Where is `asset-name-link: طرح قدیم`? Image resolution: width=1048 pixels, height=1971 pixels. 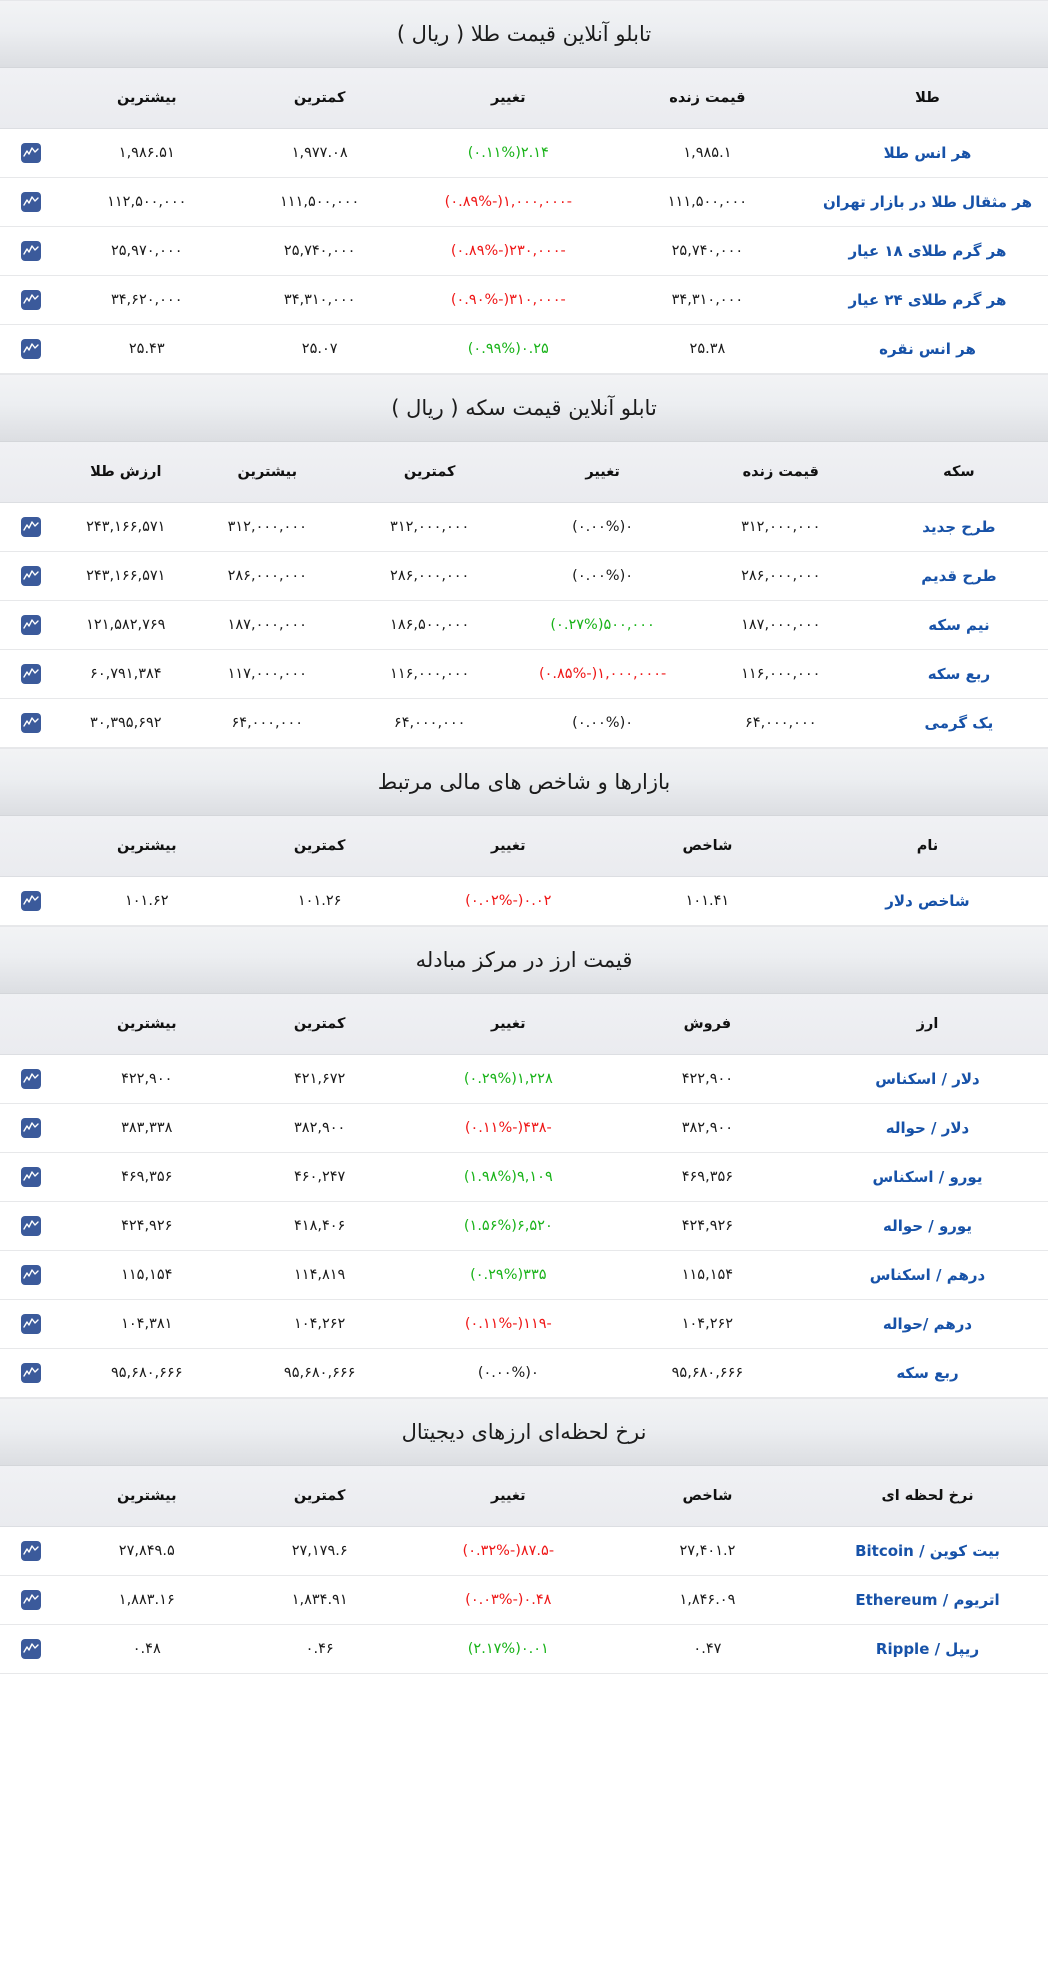 asset-name-link: طرح قدیم is located at coordinates (958, 576).